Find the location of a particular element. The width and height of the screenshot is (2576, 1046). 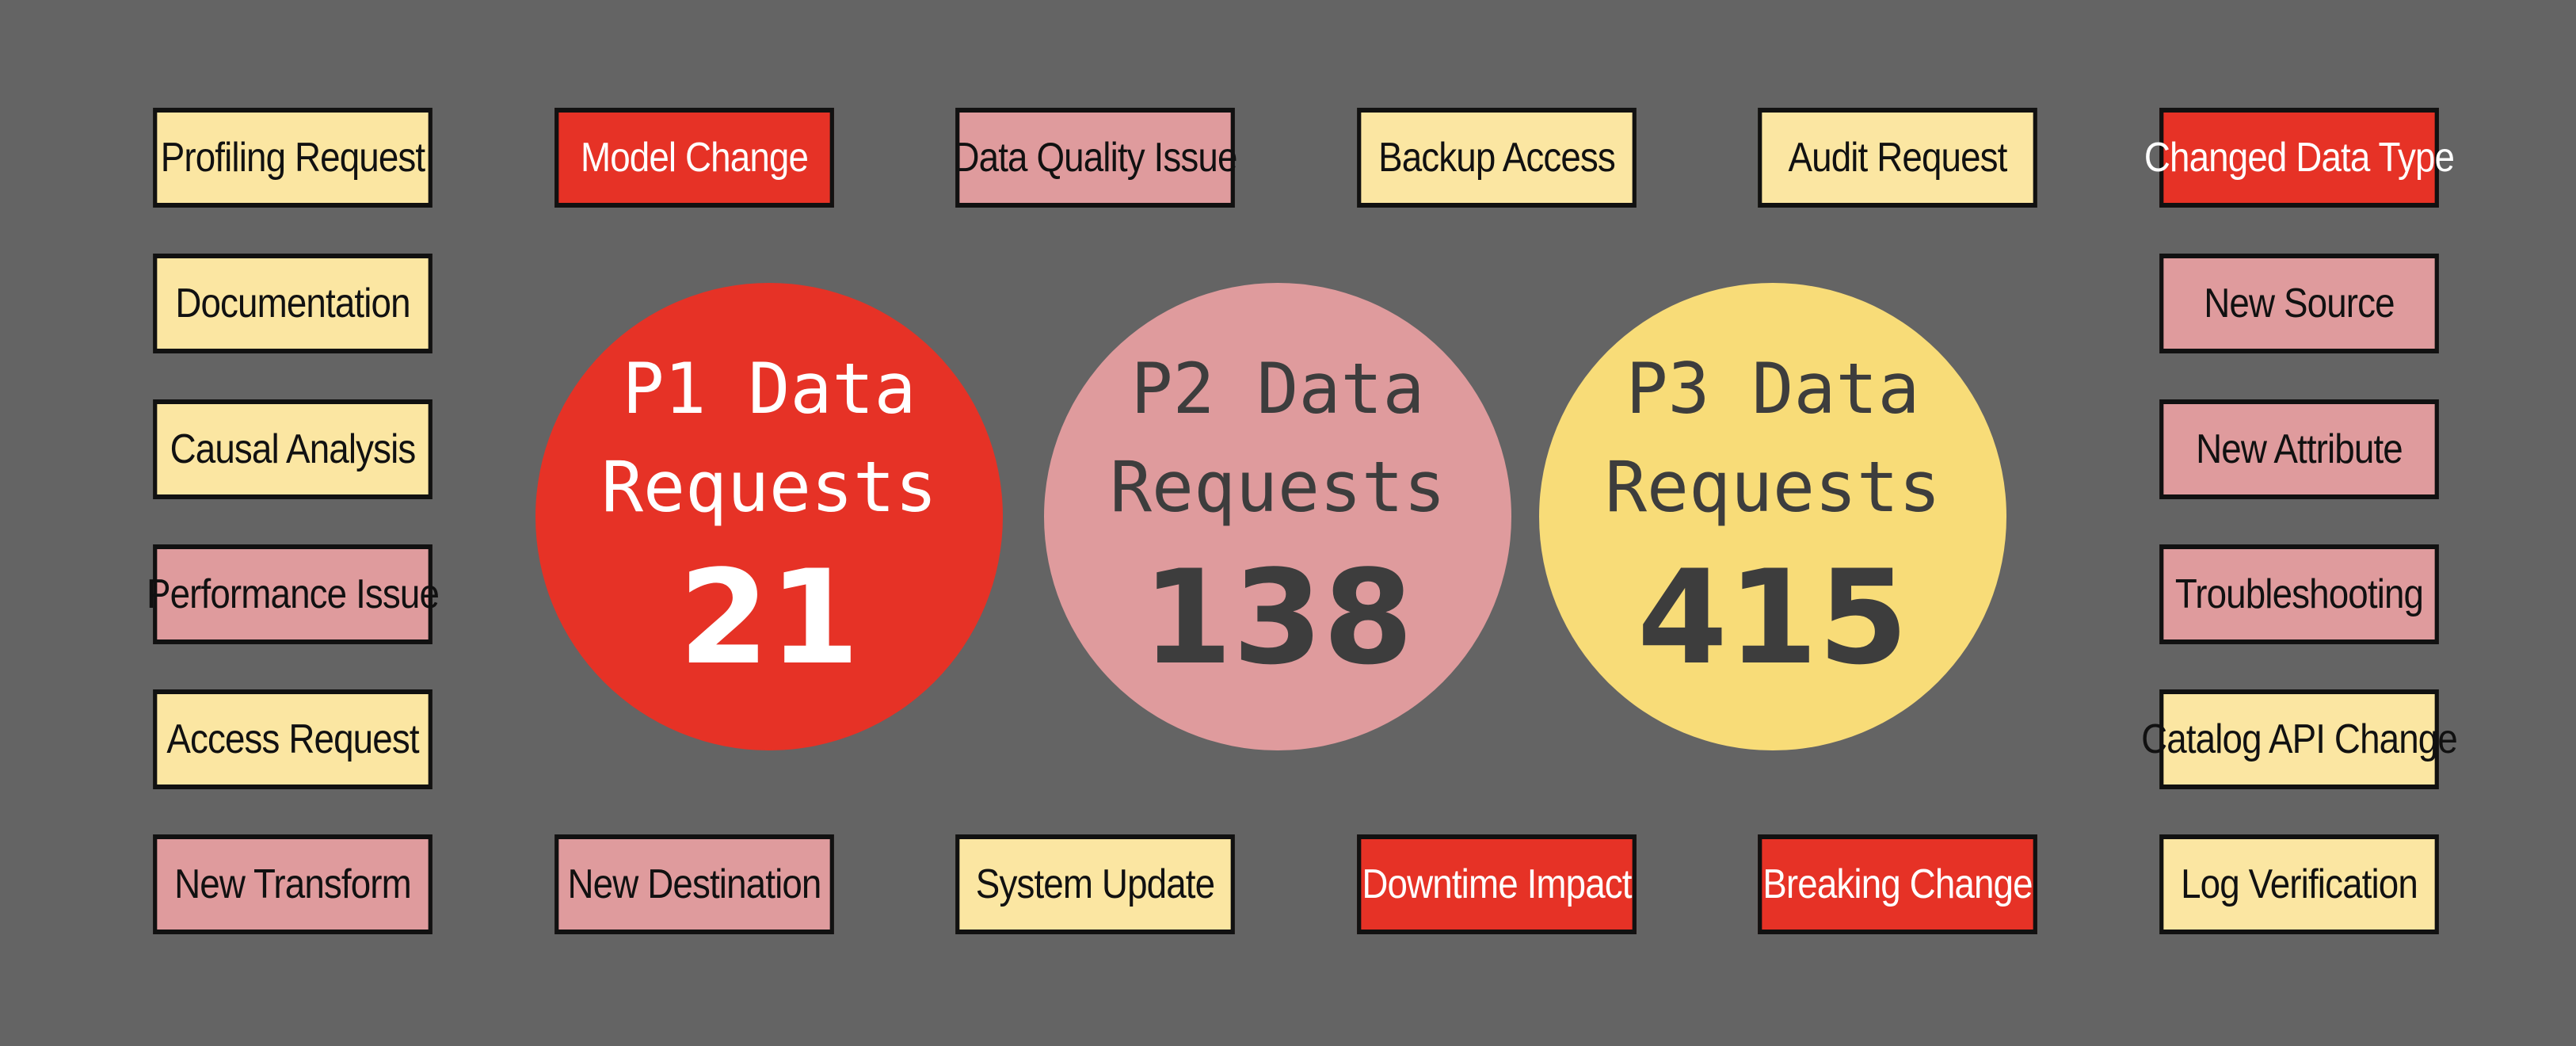

tag-breaking-change: Breaking Change is located at coordinates (1897, 884).